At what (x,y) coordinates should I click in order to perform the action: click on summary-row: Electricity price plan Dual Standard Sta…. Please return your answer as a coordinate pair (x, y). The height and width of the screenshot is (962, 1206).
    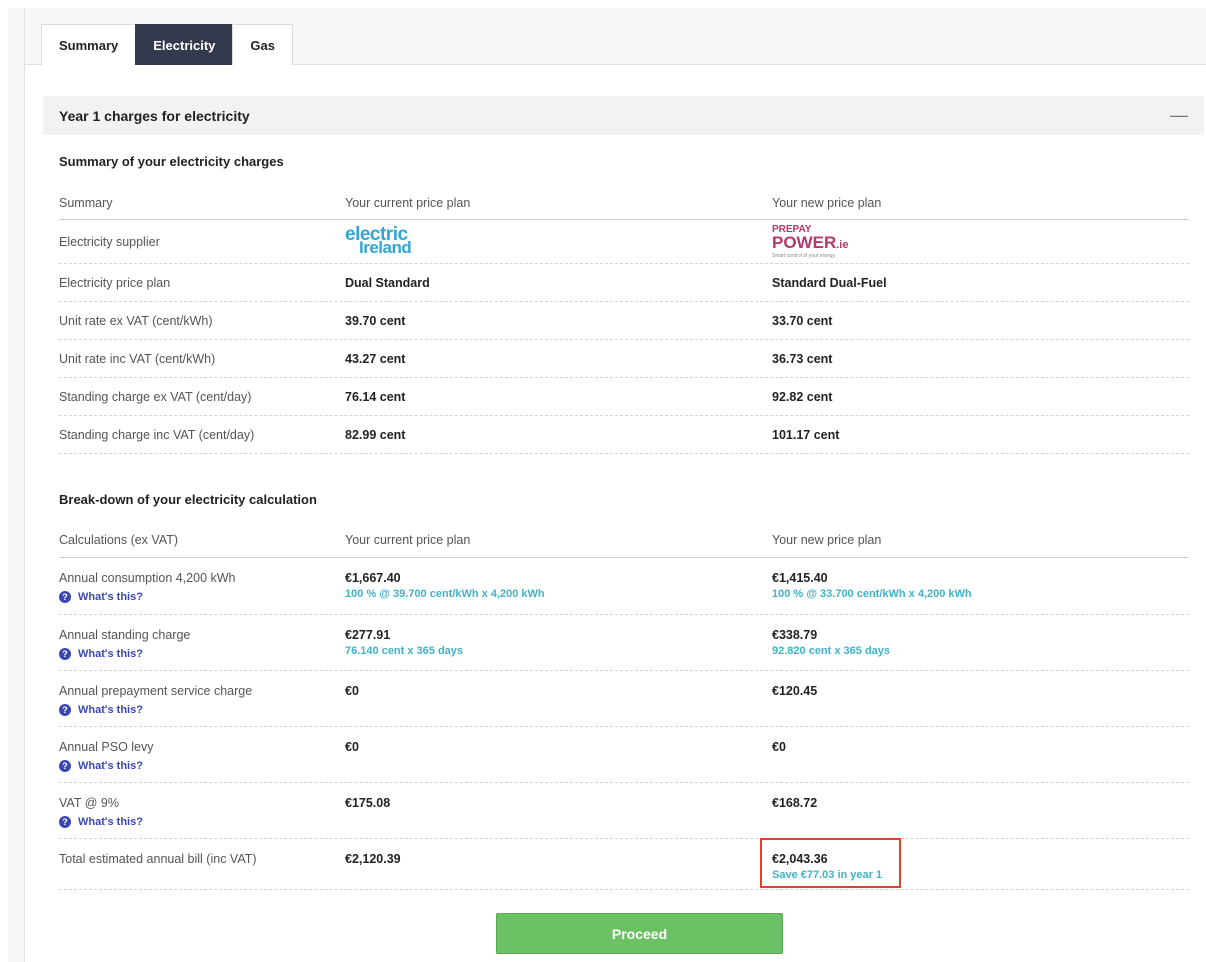
    Looking at the image, I should click on (624, 283).